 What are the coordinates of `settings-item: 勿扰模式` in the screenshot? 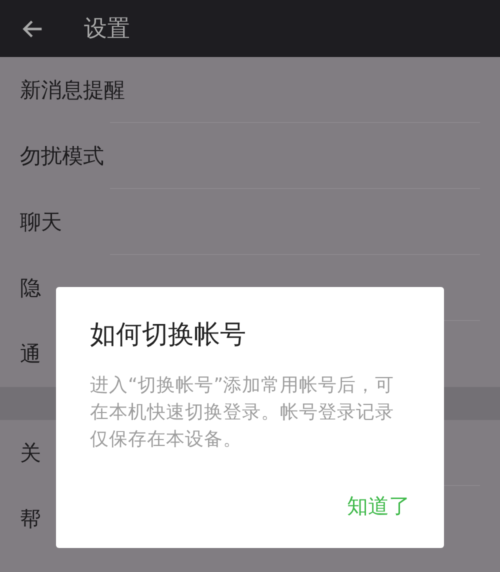 It's located at (62, 156).